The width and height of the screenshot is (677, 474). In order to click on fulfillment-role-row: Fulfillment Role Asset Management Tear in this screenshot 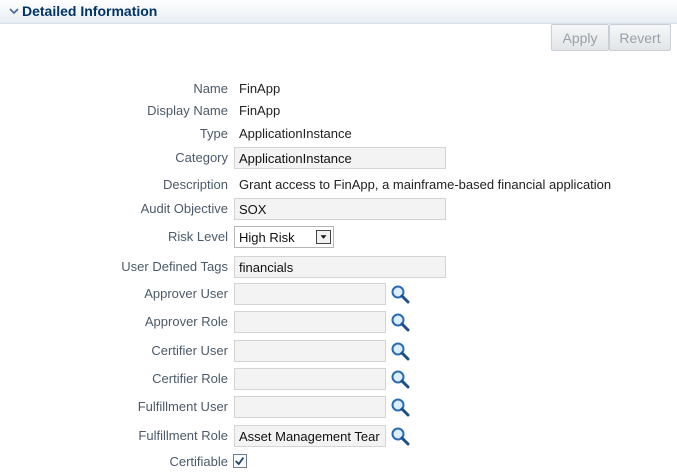, I will do `click(338, 436)`.